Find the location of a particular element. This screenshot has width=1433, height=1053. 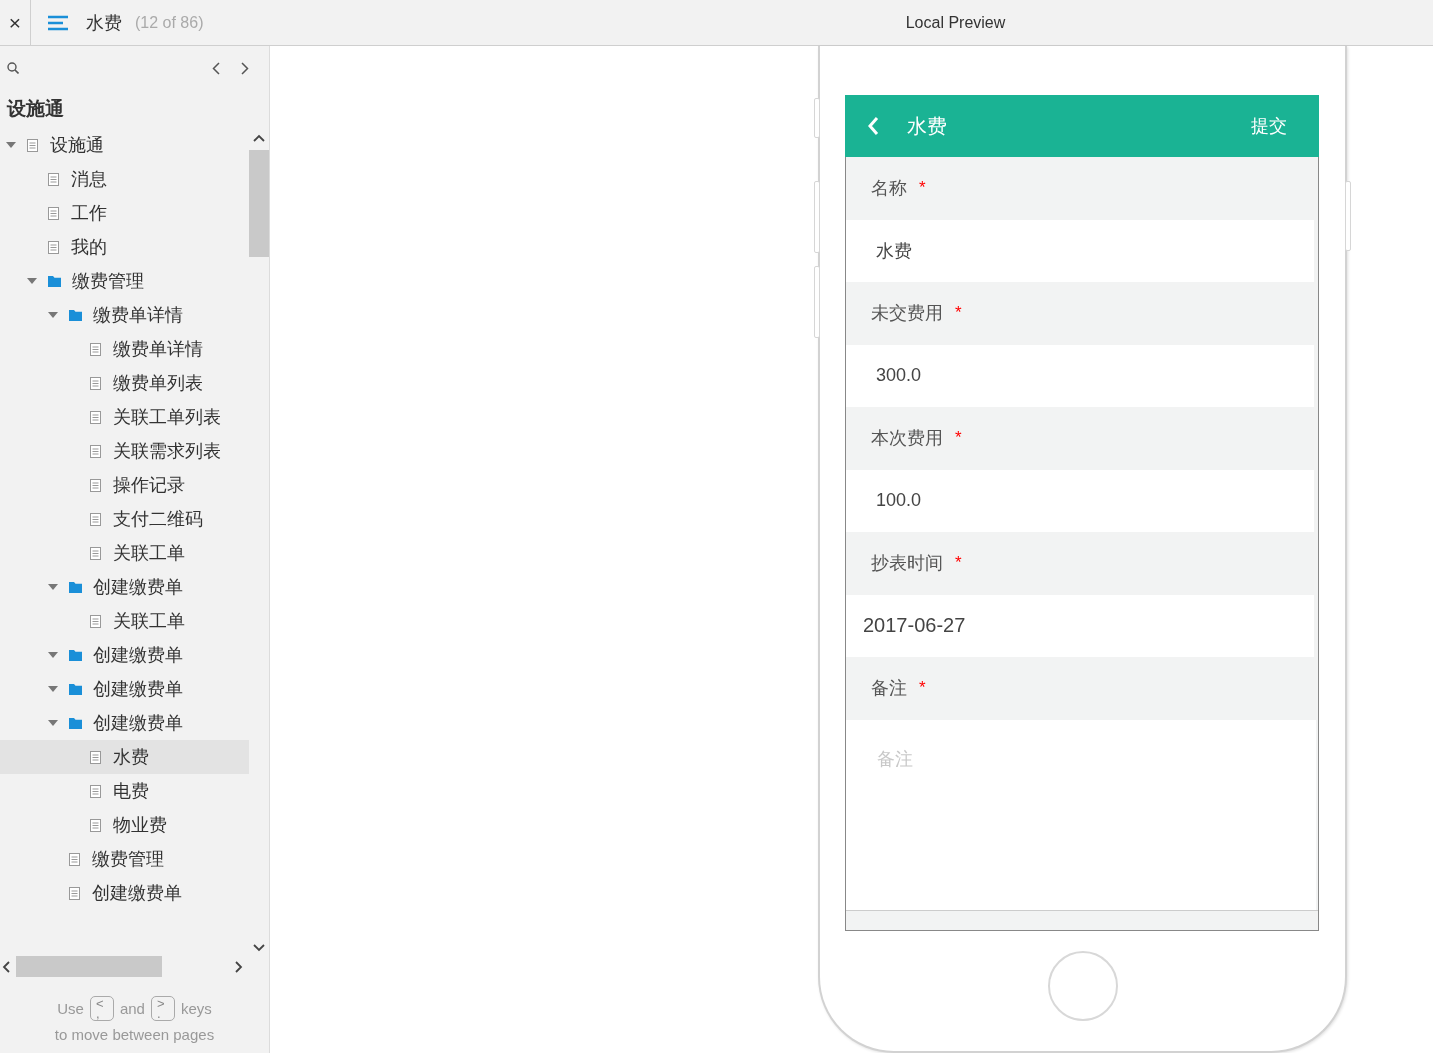

tree-item: 关联需求列表 is located at coordinates (124, 451).